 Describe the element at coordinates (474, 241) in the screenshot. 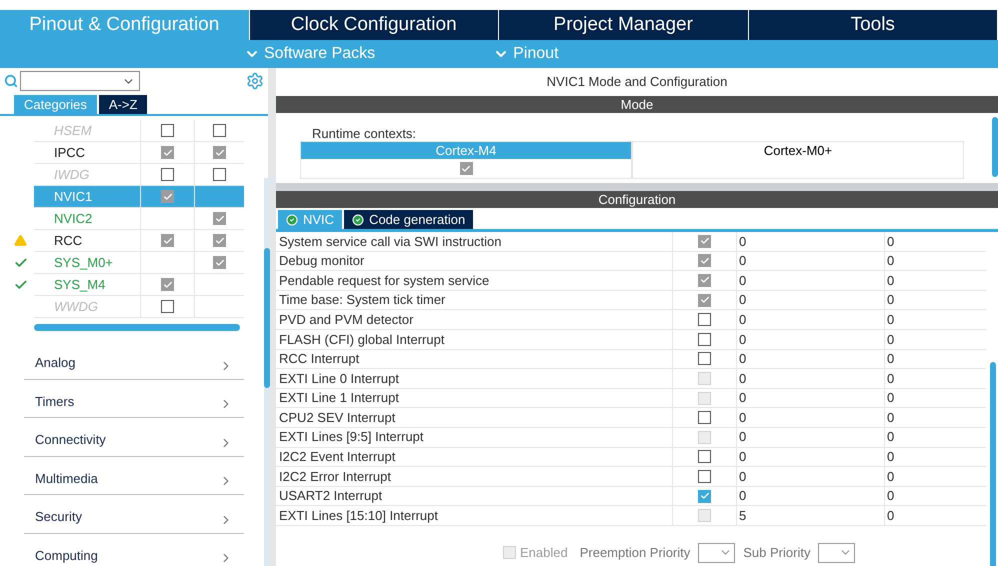

I see `interrupt-name: System service call via SWI instruction` at that location.